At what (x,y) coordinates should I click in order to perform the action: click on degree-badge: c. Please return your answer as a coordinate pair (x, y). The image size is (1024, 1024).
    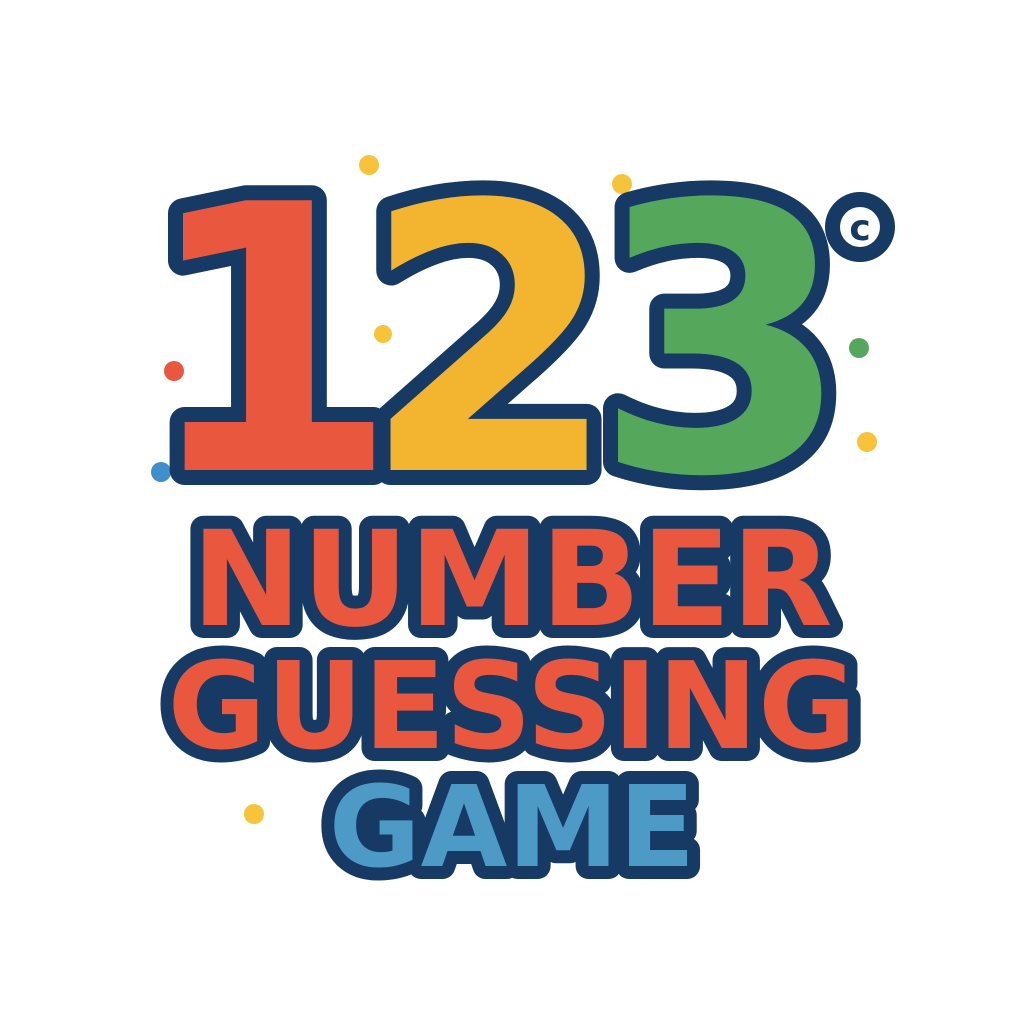
    Looking at the image, I should click on (860, 227).